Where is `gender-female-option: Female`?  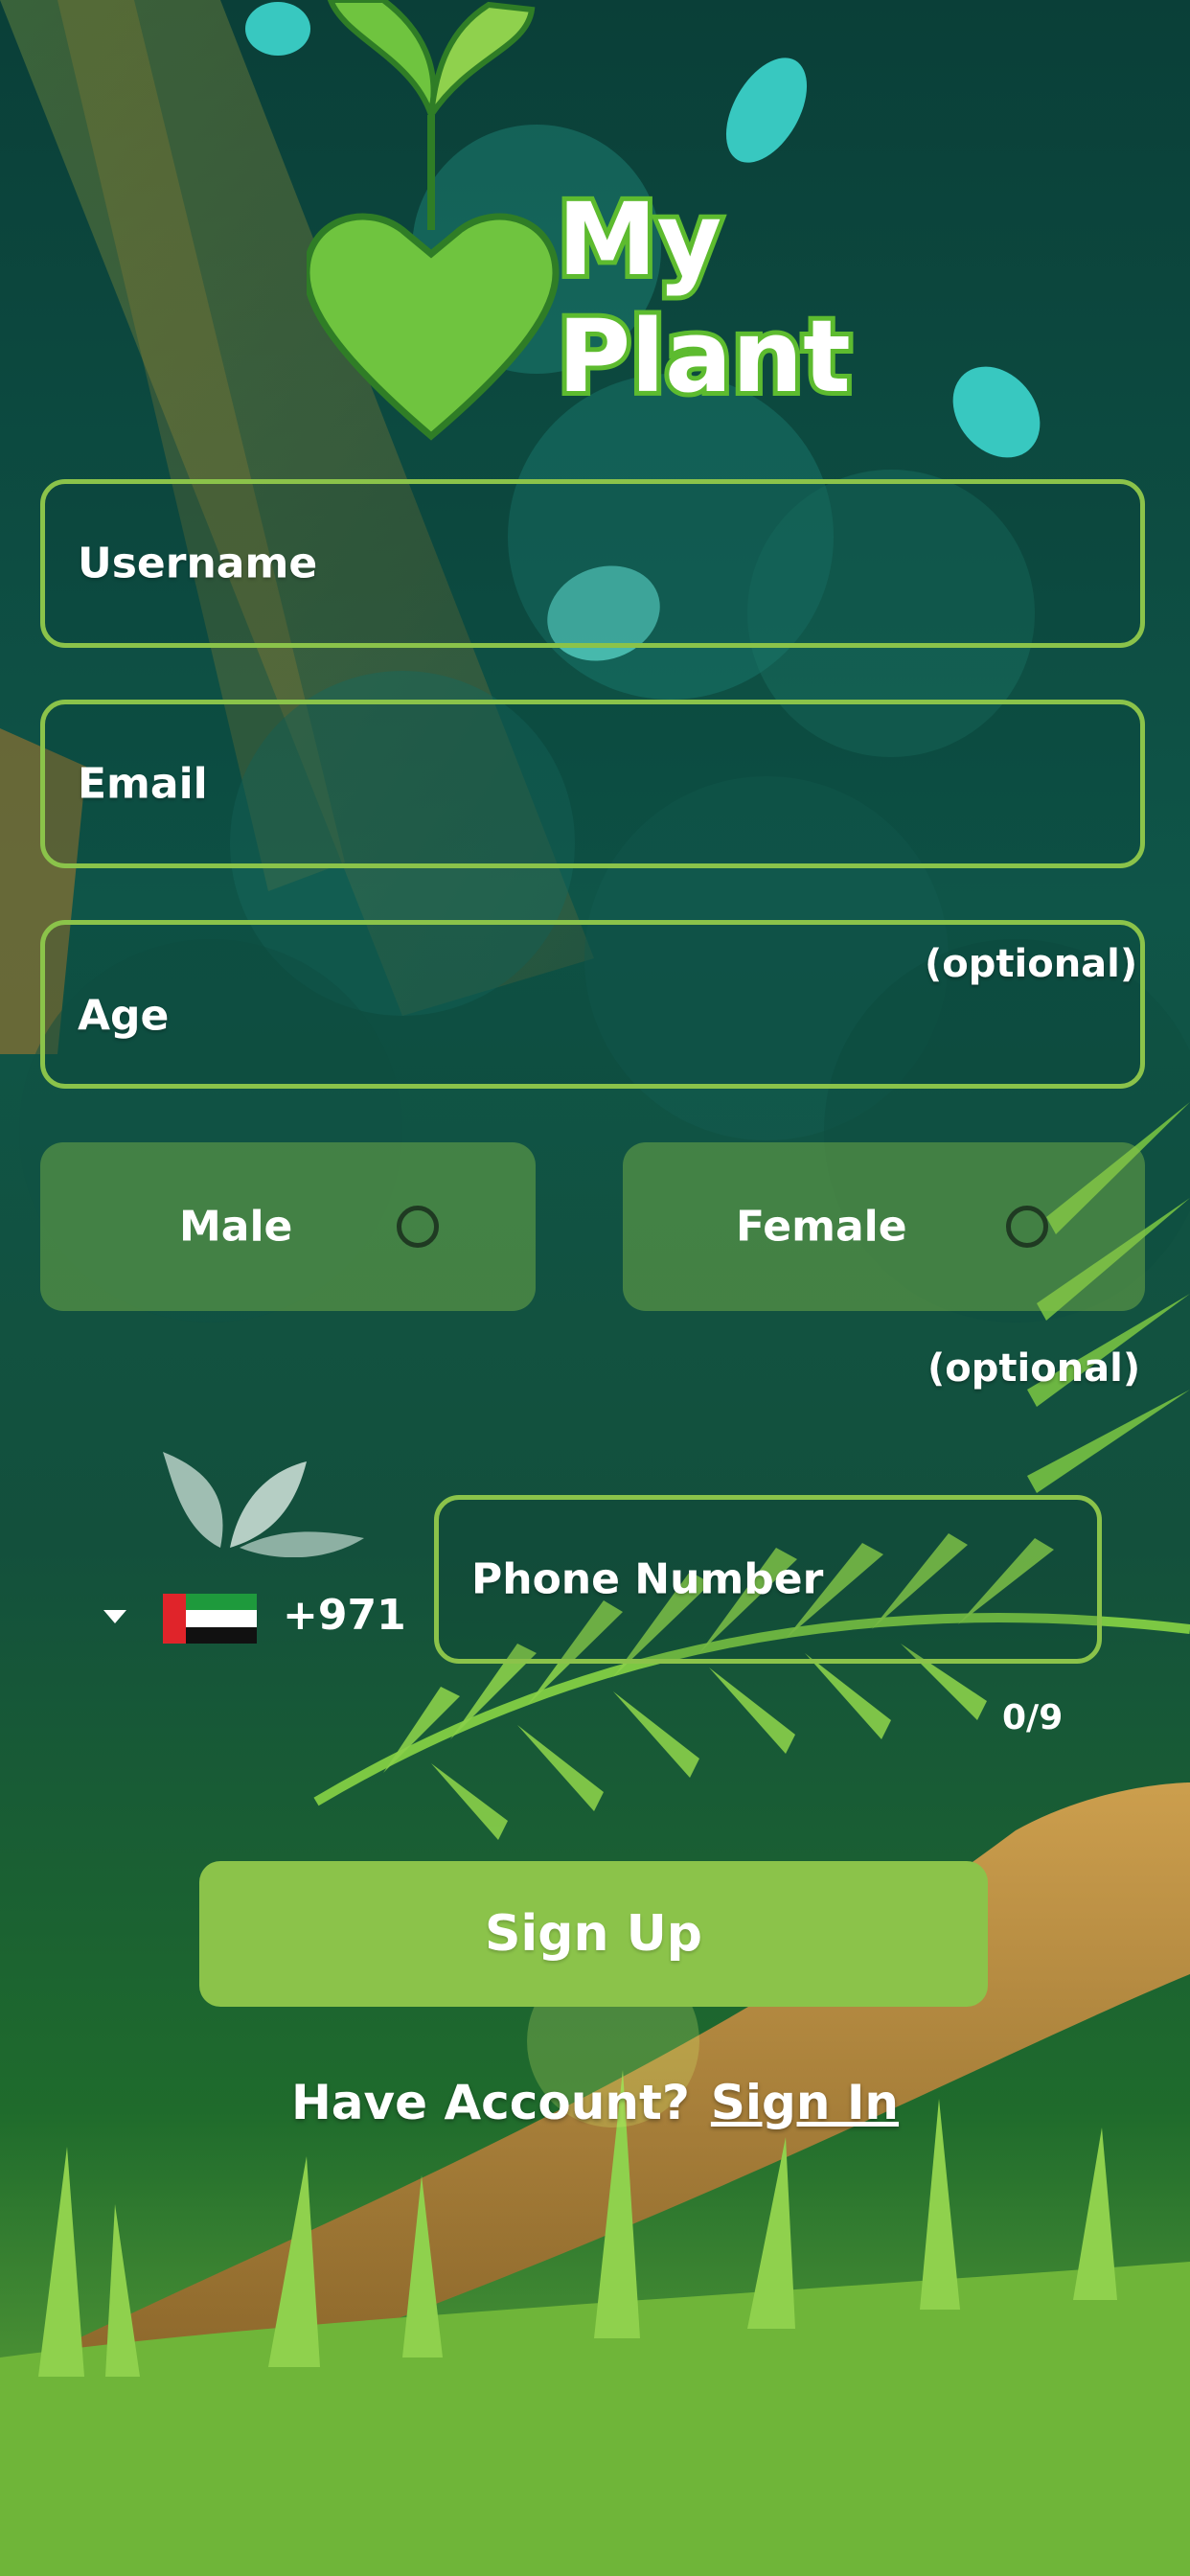 gender-female-option: Female is located at coordinates (884, 1226).